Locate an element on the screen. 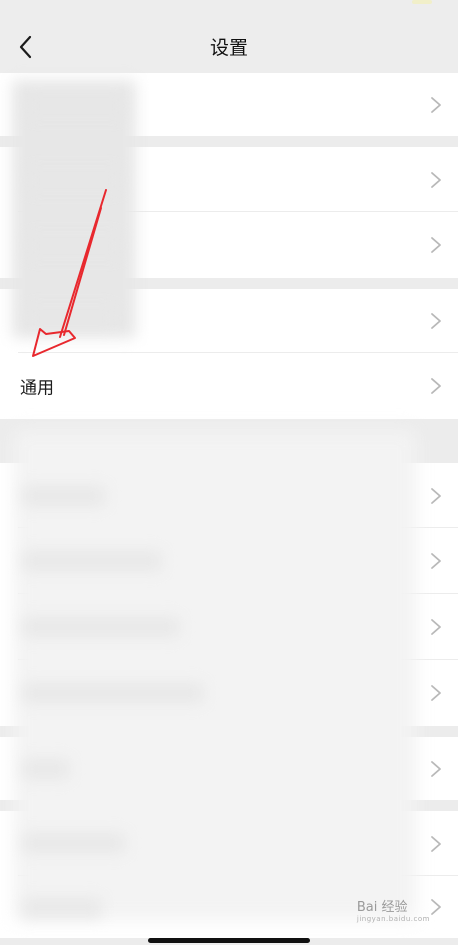 This screenshot has width=458, height=945. watermark-subtext: jingyan.baidu.com is located at coordinates (393, 919).